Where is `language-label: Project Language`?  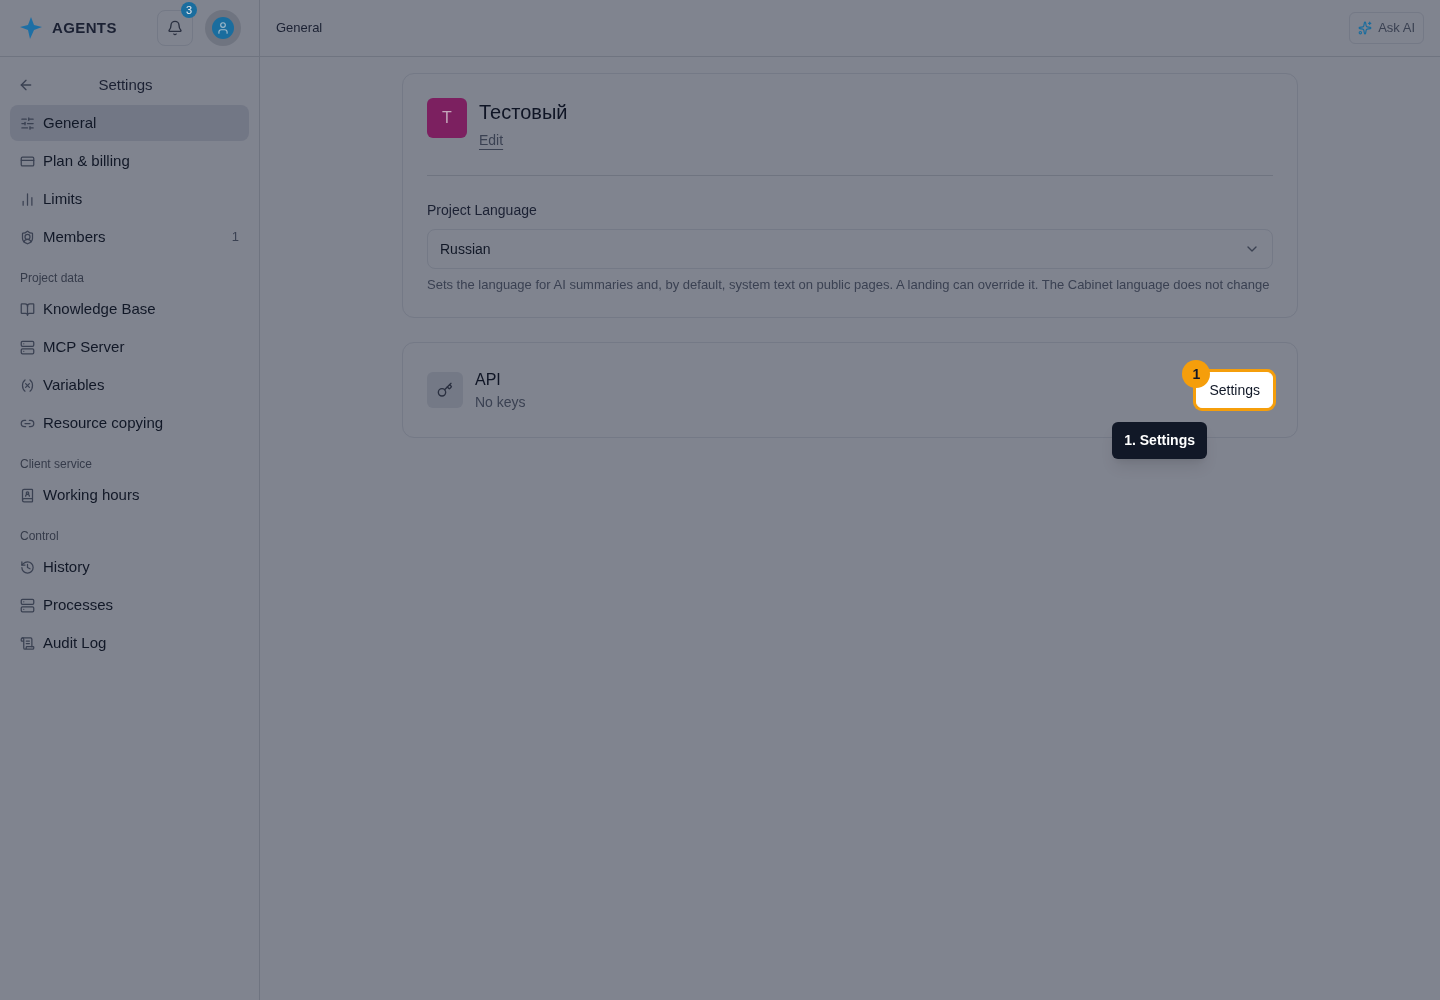
language-label: Project Language is located at coordinates (482, 210).